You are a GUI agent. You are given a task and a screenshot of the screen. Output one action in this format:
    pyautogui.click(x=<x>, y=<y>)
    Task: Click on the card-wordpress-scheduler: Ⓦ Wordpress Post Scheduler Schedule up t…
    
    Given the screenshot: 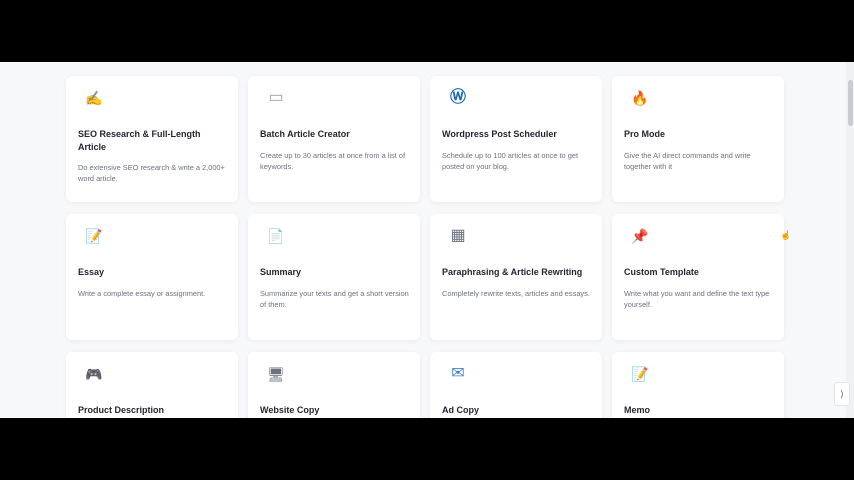 What is the action you would take?
    pyautogui.click(x=516, y=139)
    